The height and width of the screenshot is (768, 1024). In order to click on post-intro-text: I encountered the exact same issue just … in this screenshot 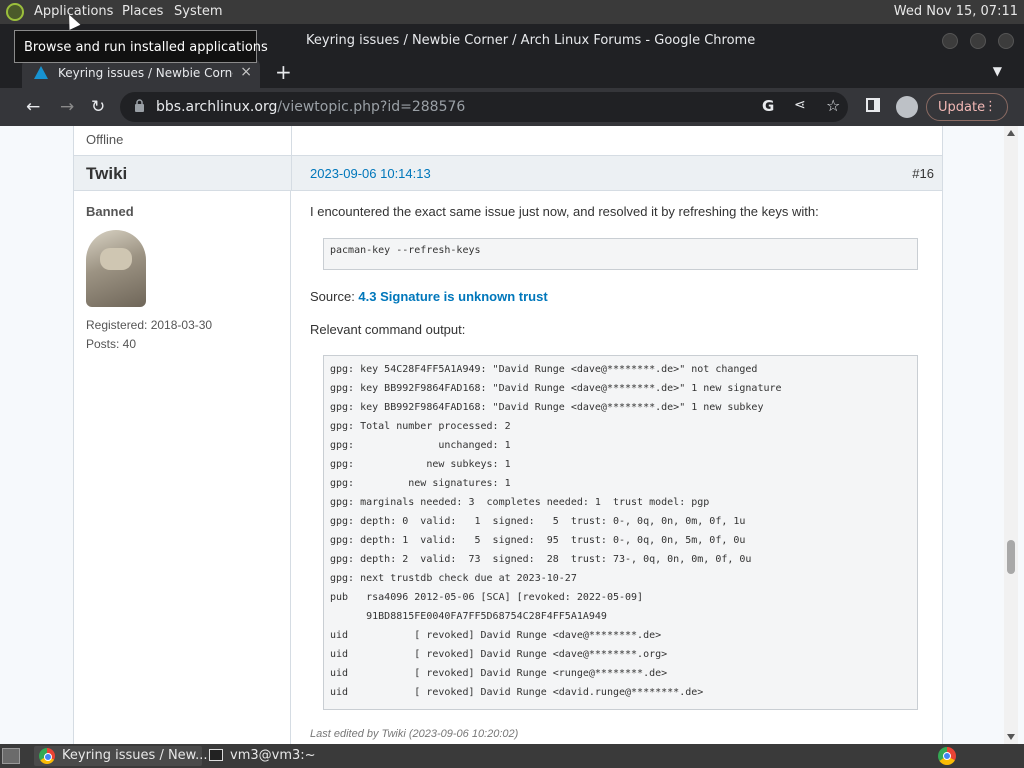, I will do `click(564, 211)`.